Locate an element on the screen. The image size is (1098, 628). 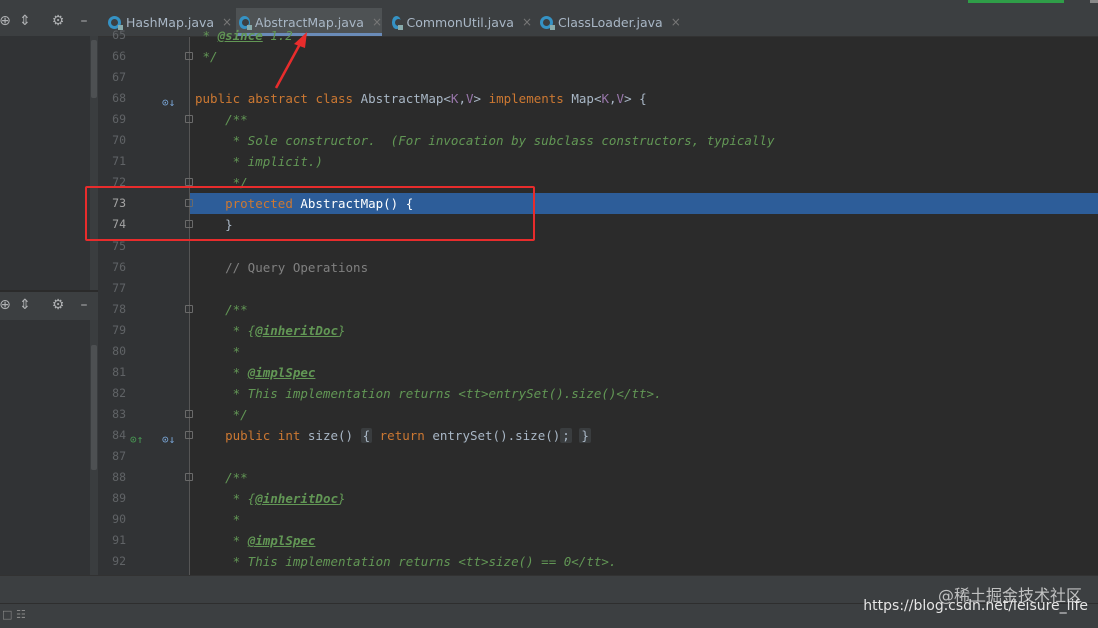
status-square-icon: □ is located at coordinates (7, 614).